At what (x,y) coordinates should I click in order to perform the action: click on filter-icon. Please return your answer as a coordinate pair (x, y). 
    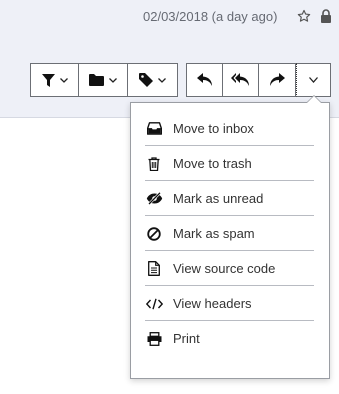
    Looking at the image, I should click on (48, 80).